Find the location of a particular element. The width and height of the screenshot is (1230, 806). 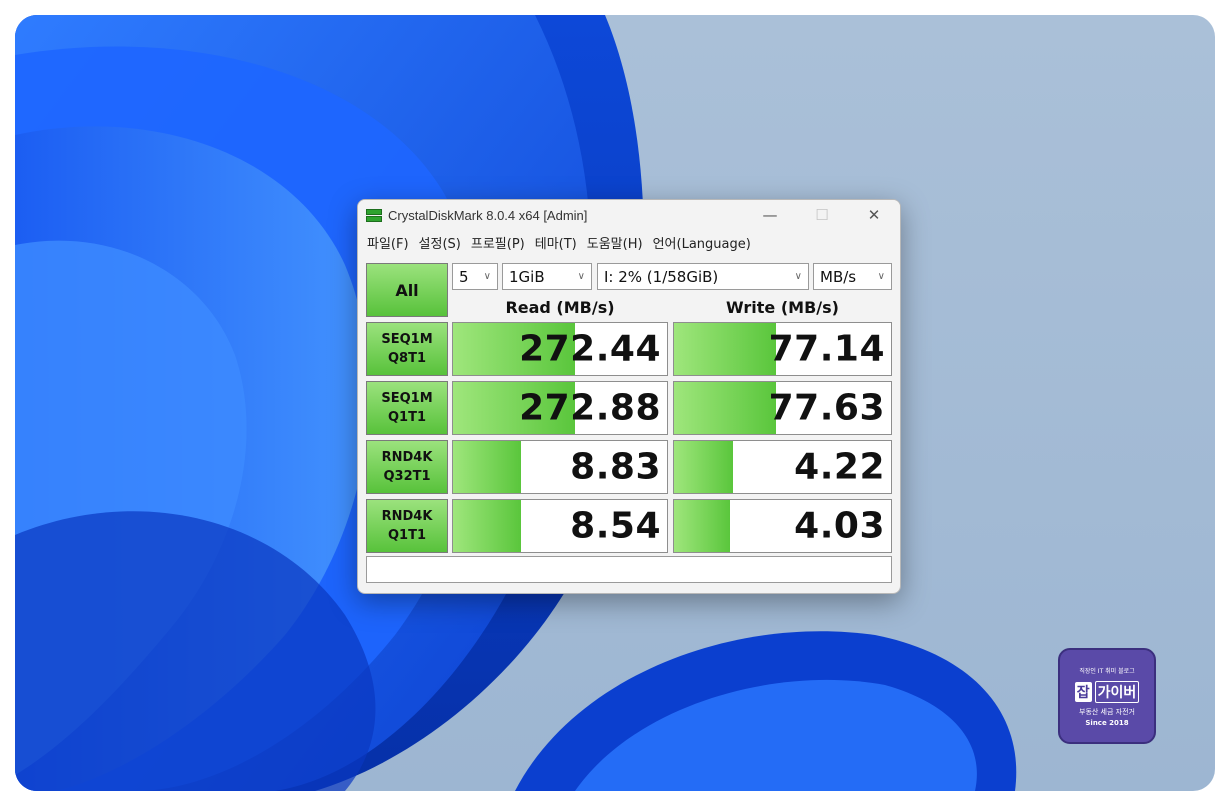

disk-app-icon is located at coordinates (374, 215).